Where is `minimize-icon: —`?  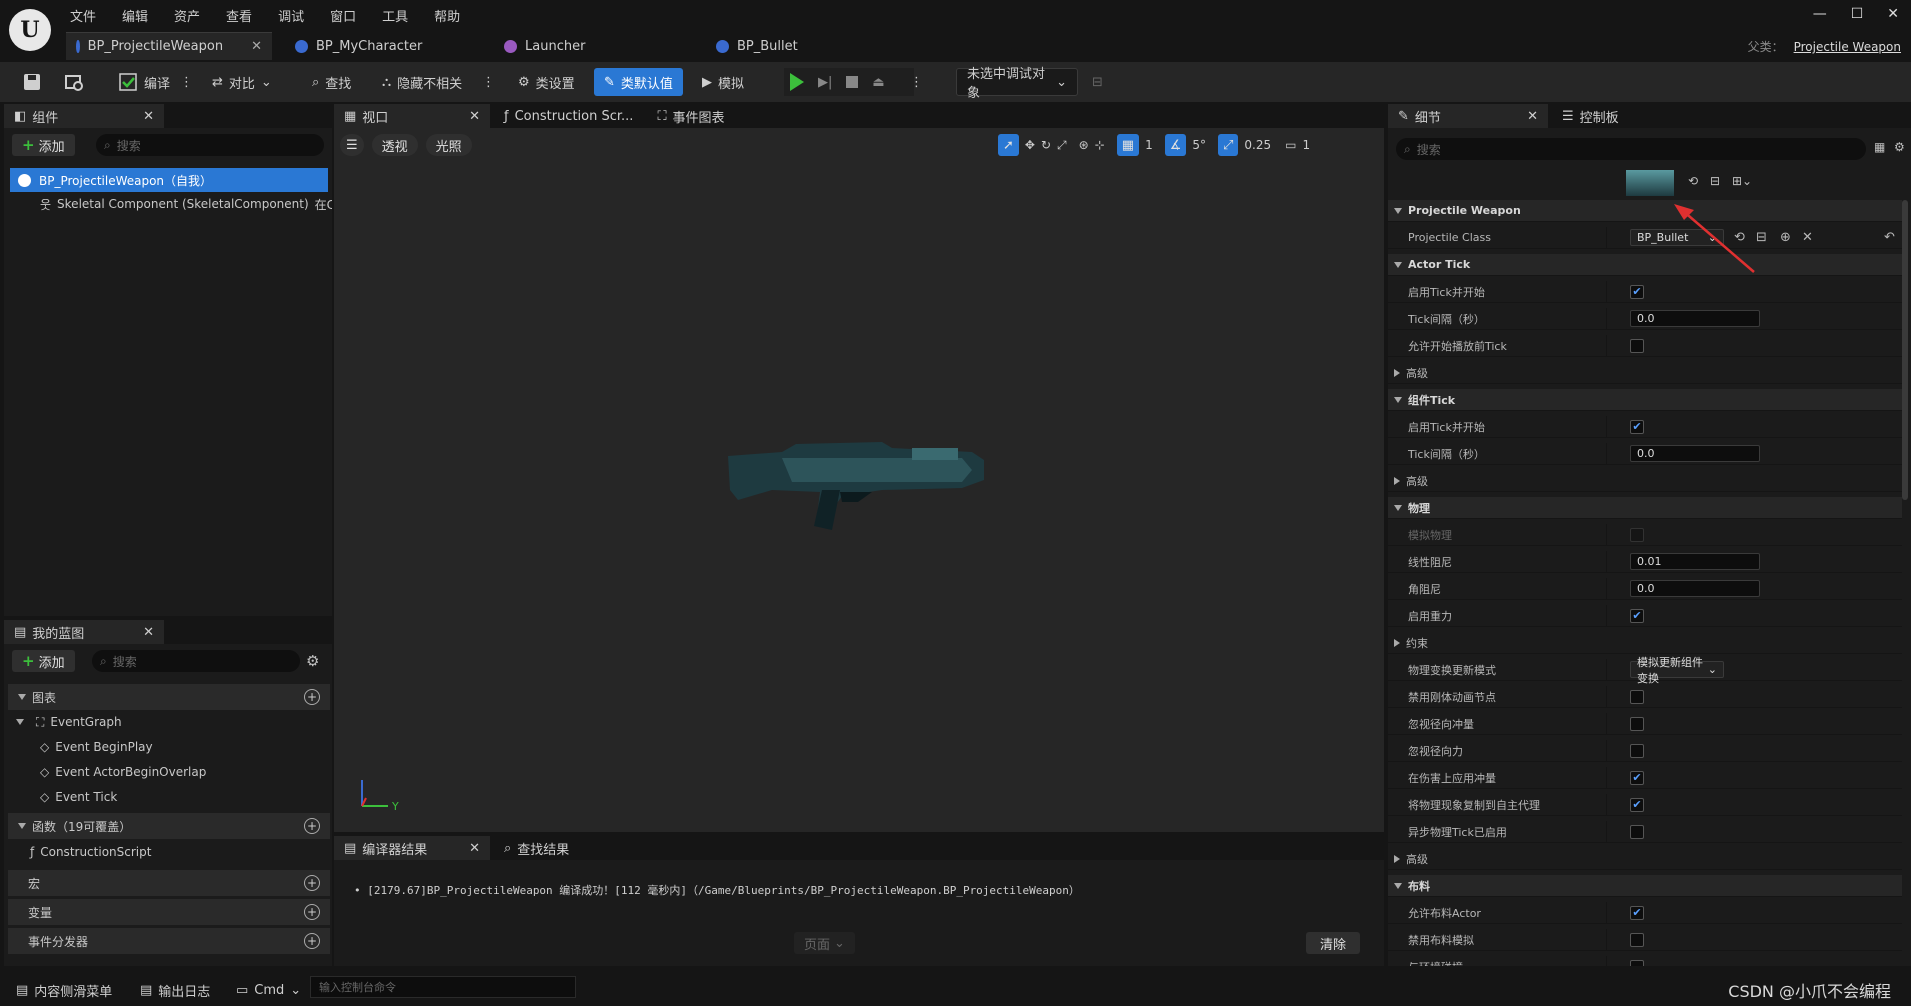
minimize-icon: — is located at coordinates (1820, 14).